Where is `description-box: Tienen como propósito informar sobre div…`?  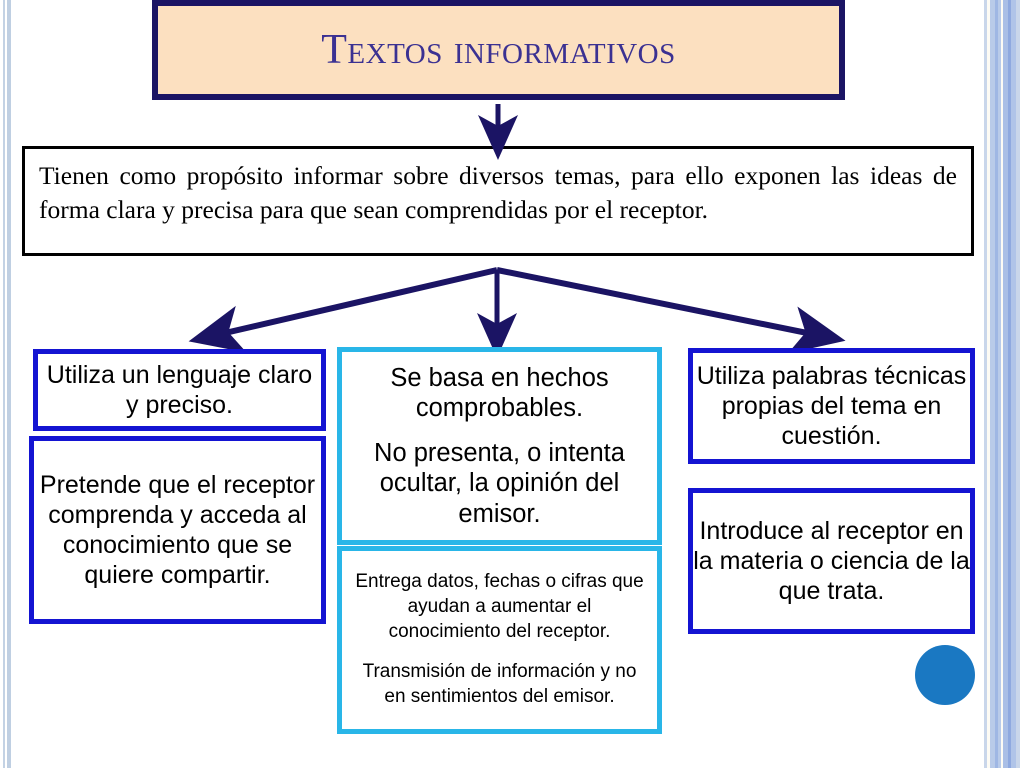
description-box: Tienen como propósito informar sobre div… is located at coordinates (498, 201).